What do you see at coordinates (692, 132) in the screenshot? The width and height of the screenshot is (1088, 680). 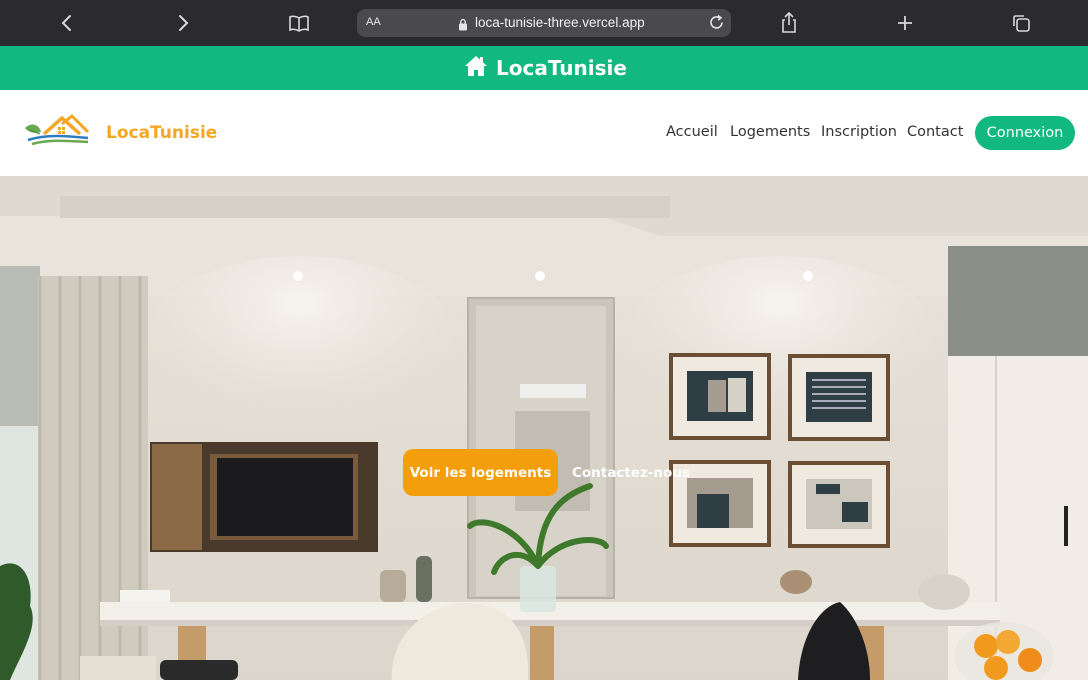 I see `nav-link-accueil: Accueil` at bounding box center [692, 132].